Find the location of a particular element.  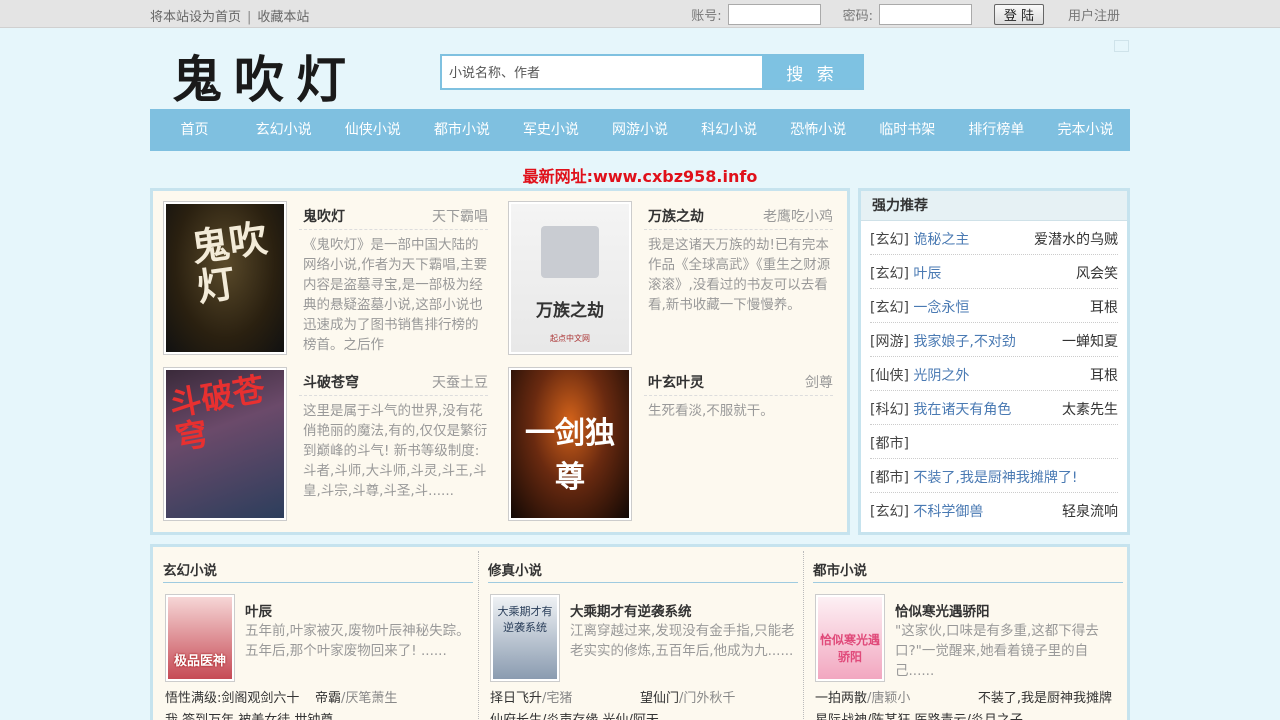

book-author: 剑尊 is located at coordinates (819, 383).